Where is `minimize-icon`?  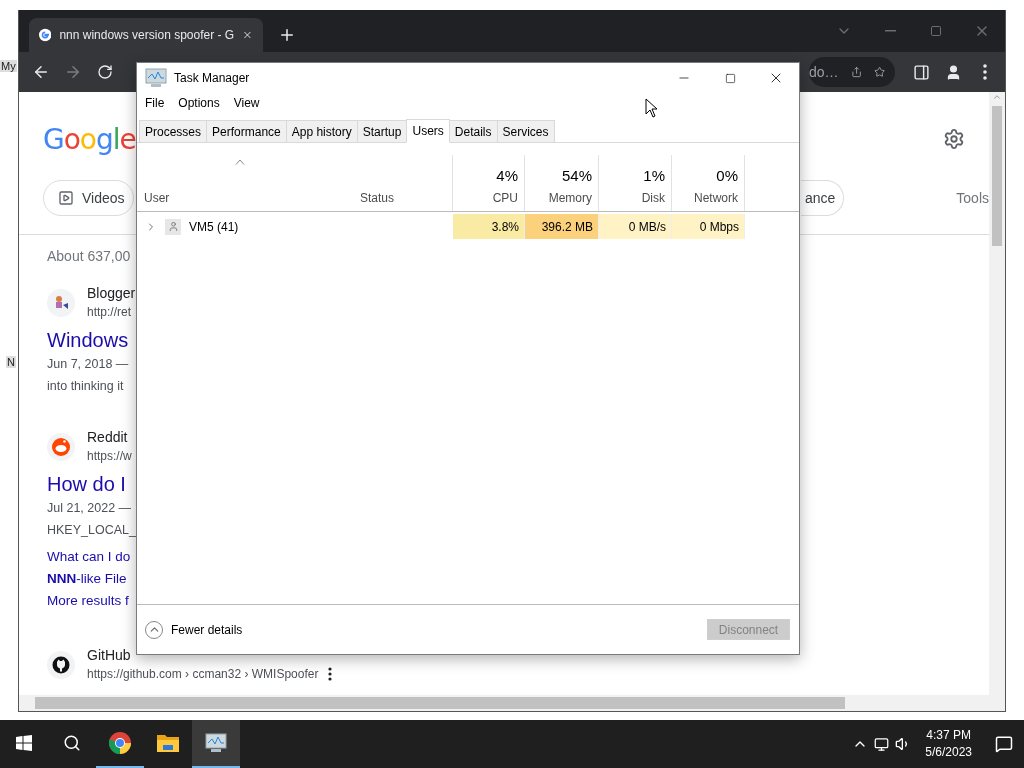 minimize-icon is located at coordinates (890, 31).